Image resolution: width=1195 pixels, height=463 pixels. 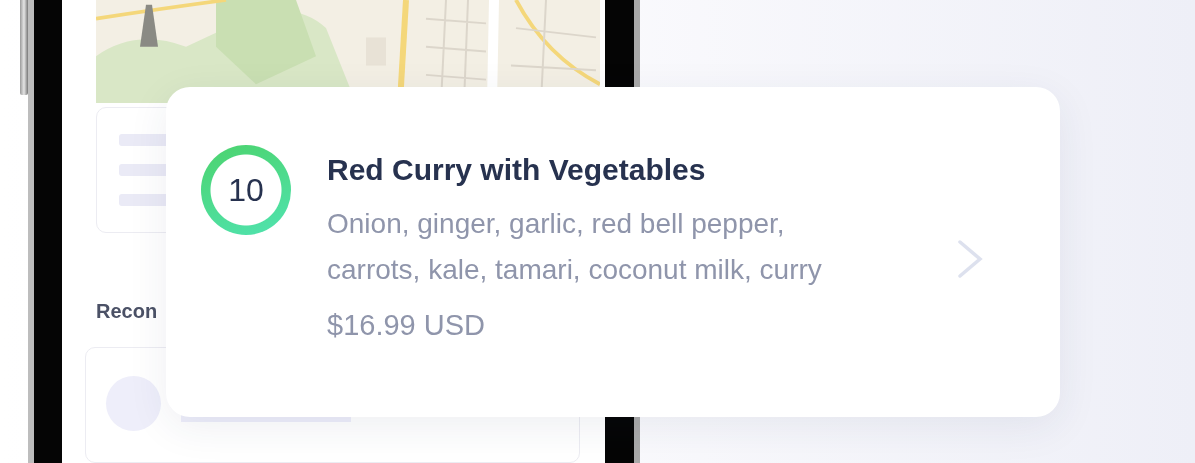 I want to click on dish-price: $16.99 USD, so click(x=406, y=325).